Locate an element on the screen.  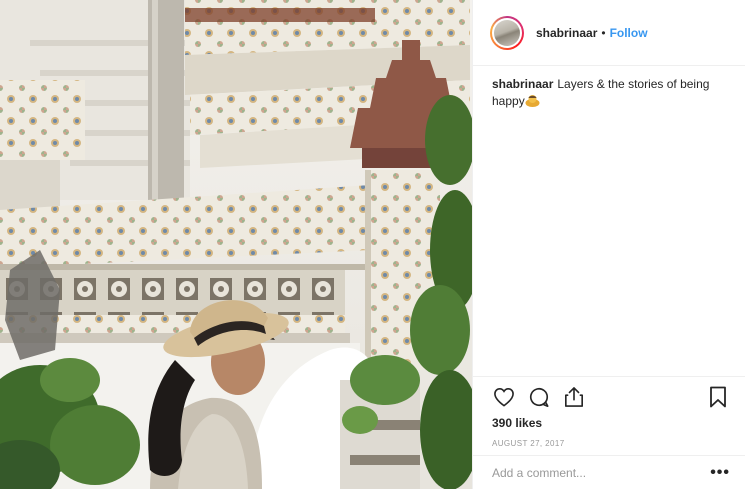
comment-box: ••• is located at coordinates (609, 472).